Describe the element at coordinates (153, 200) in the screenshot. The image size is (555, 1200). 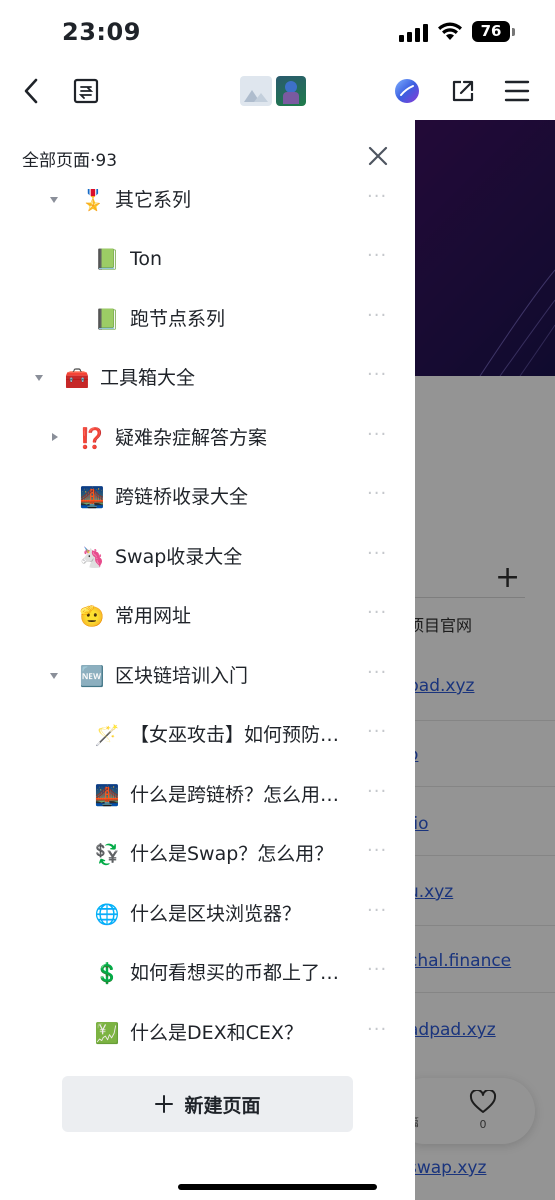
I see `tree-item-label: 其它系列` at that location.